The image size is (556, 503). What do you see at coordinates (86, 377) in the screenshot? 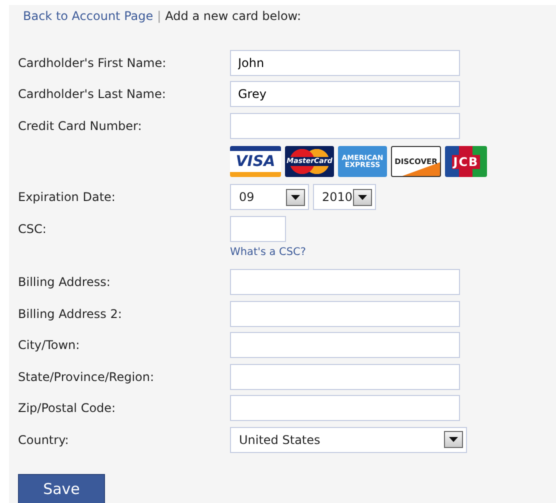
I see `field-label: State/Province/Region:` at bounding box center [86, 377].